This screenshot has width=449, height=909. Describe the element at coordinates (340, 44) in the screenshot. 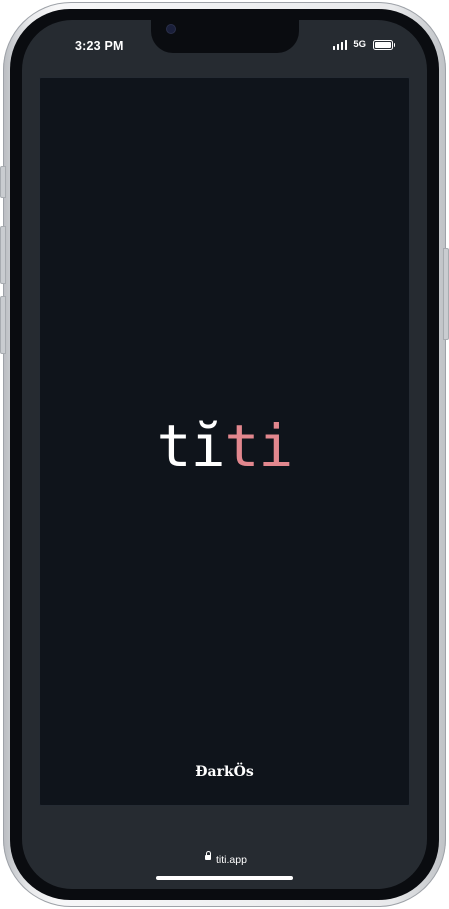

I see `signal-icon` at that location.